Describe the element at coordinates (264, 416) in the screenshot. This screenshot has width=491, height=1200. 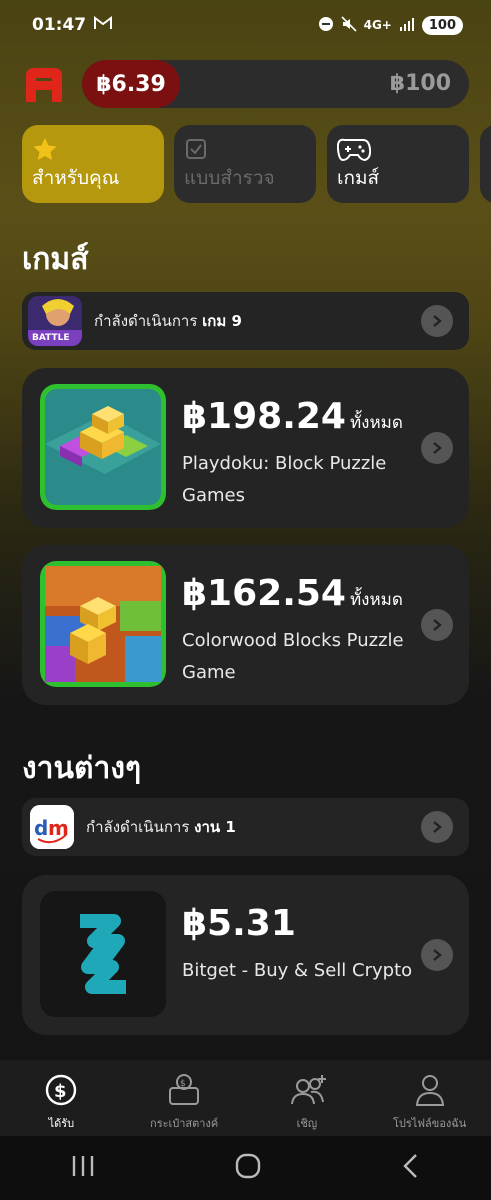
I see `playdoku-reward-amount: ฿198.24` at that location.